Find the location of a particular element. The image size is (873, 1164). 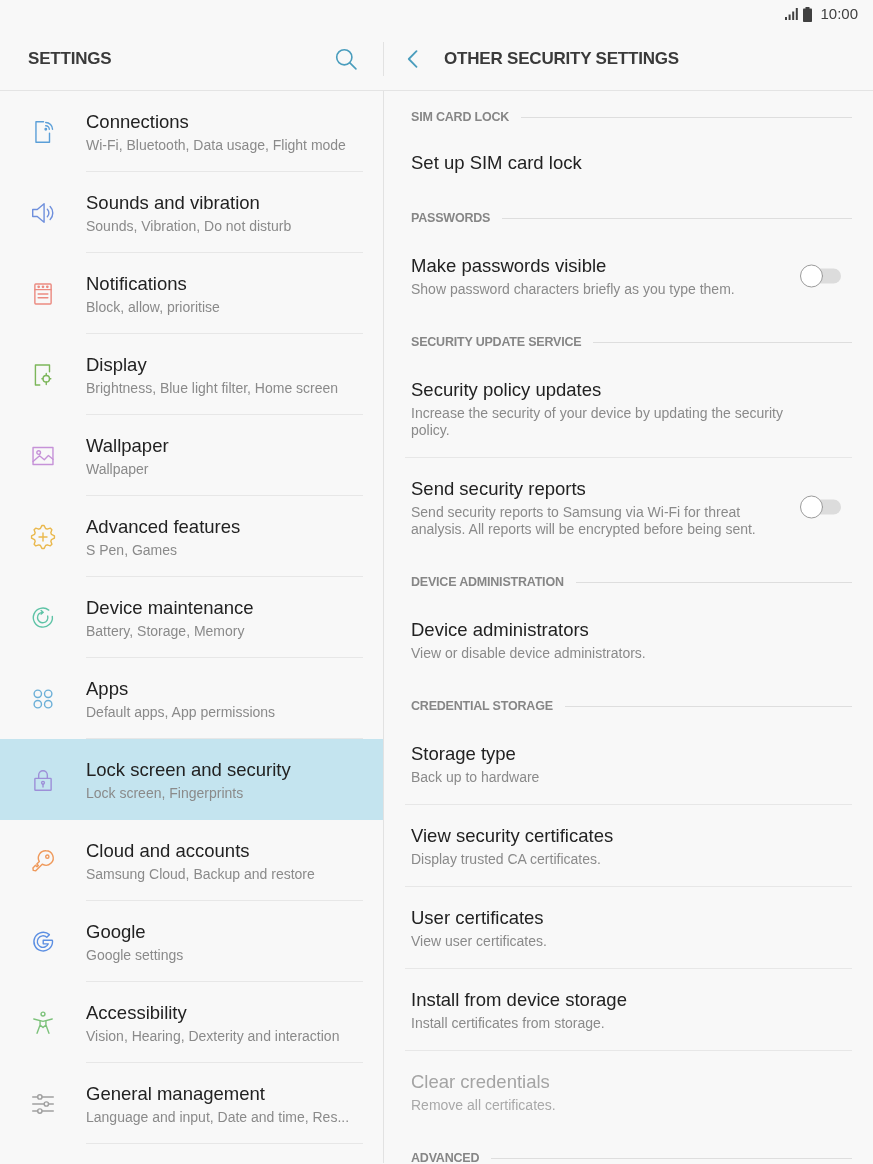

item-title: Accessibility is located at coordinates (137, 1013).